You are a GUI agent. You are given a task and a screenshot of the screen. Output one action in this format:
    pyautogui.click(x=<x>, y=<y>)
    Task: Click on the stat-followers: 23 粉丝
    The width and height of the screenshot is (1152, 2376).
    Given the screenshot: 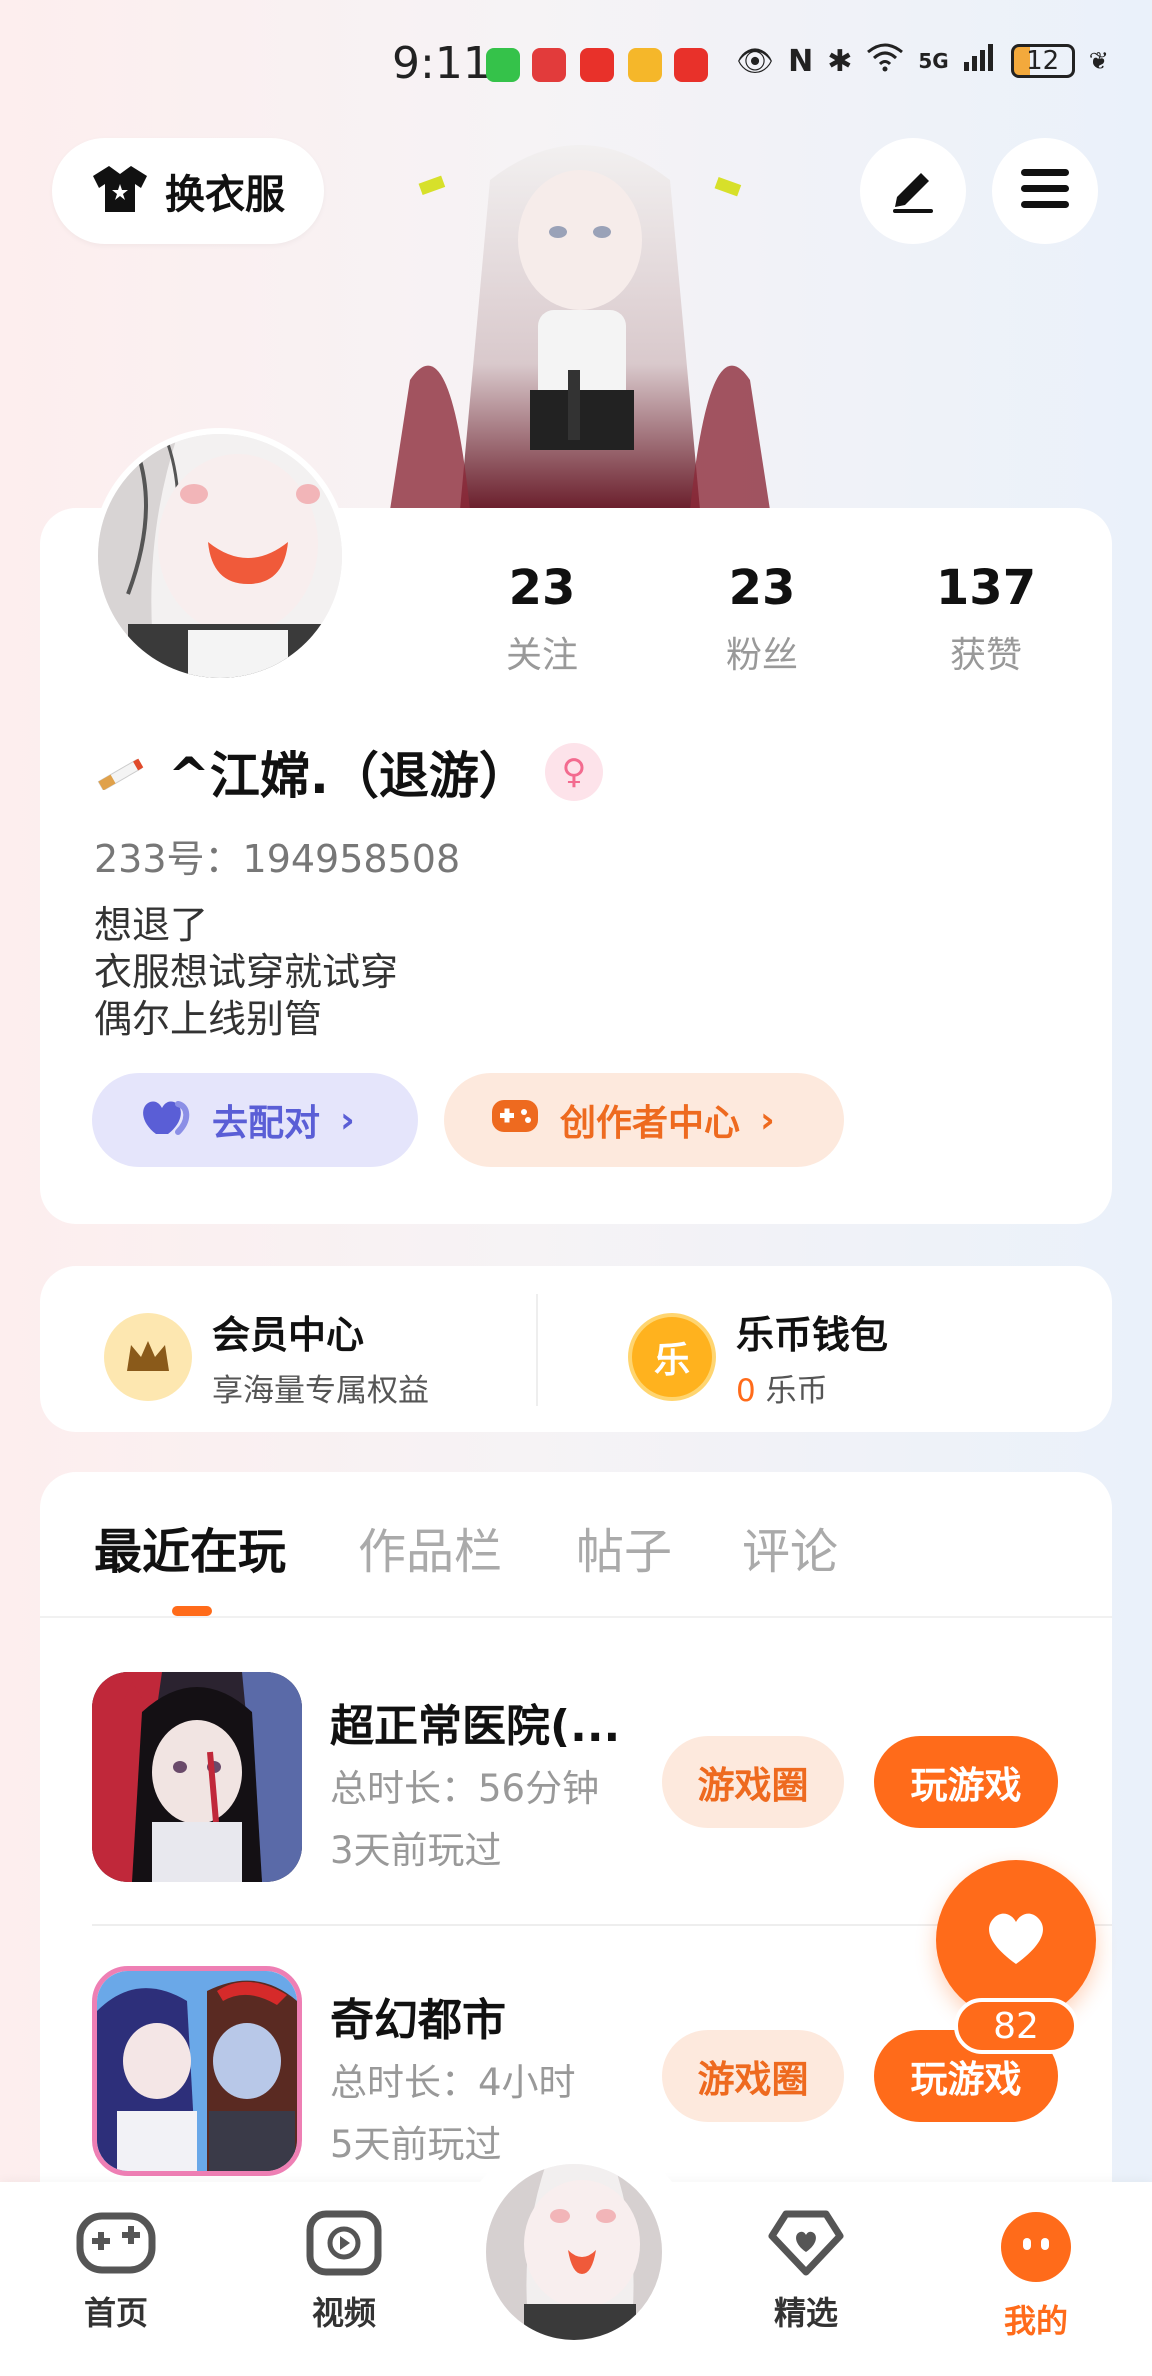 What is the action you would take?
    pyautogui.click(x=762, y=619)
    